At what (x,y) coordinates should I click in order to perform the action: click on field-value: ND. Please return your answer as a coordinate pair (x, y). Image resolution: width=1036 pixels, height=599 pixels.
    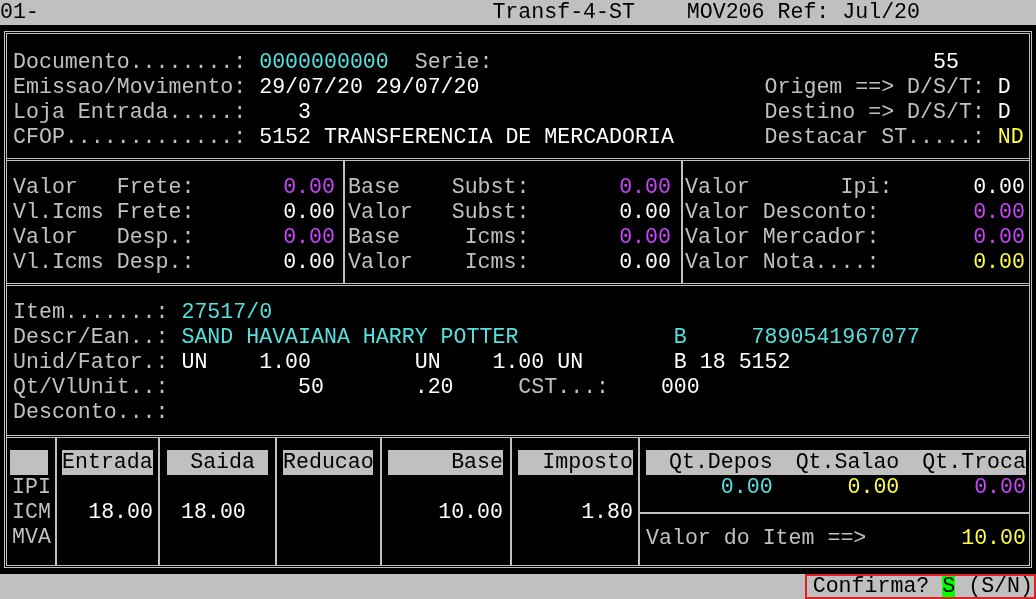
    Looking at the image, I should click on (1010, 137).